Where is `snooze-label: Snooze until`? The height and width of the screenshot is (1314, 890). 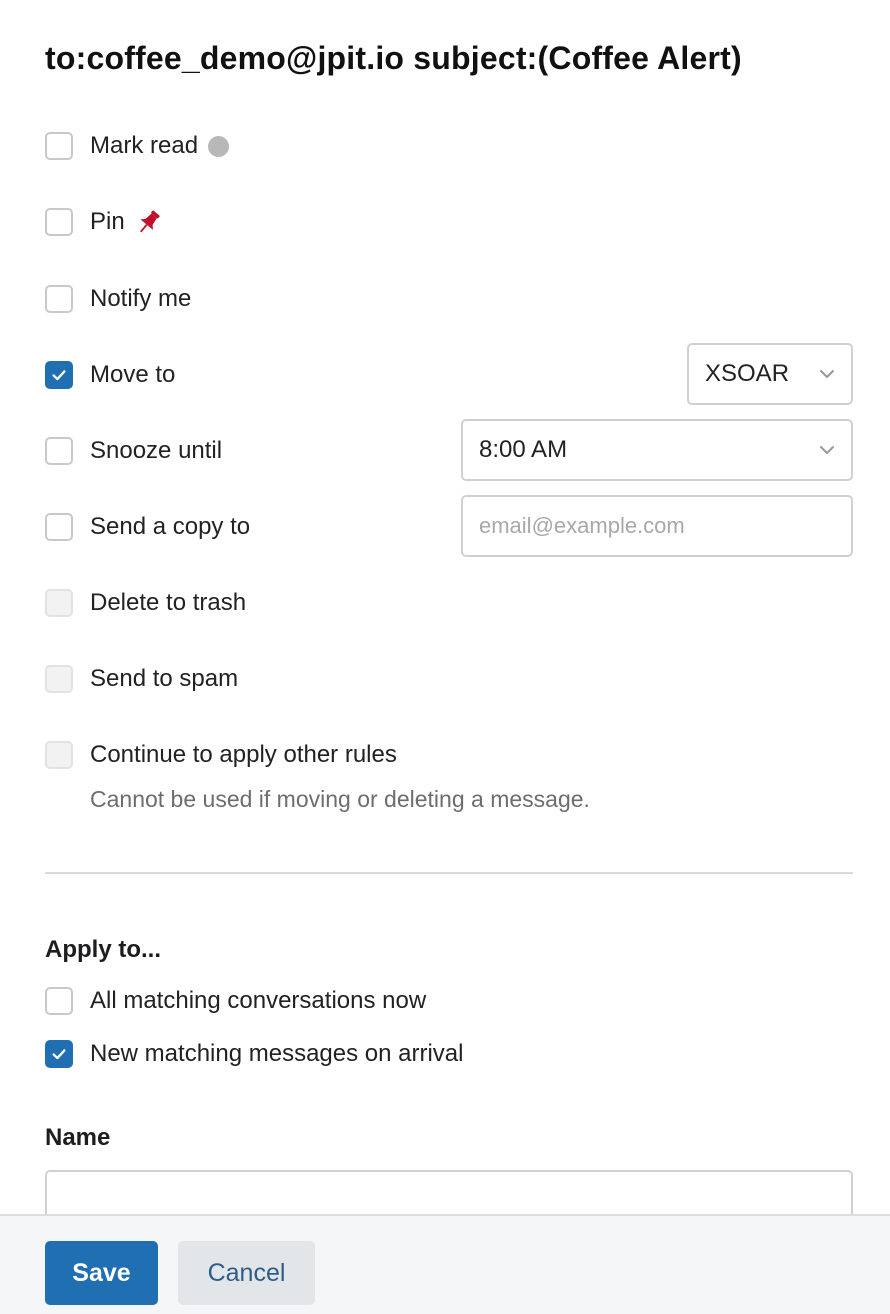 snooze-label: Snooze until is located at coordinates (156, 450).